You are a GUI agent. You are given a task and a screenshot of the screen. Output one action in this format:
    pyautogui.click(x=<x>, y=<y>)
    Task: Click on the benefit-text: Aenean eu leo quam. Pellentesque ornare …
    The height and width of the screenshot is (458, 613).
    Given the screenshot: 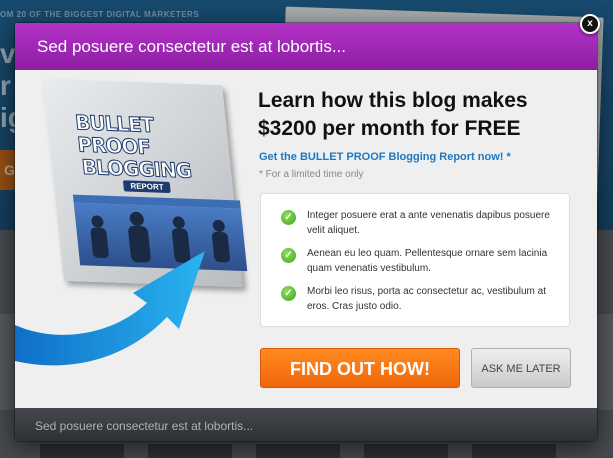 What is the action you would take?
    pyautogui.click(x=427, y=261)
    